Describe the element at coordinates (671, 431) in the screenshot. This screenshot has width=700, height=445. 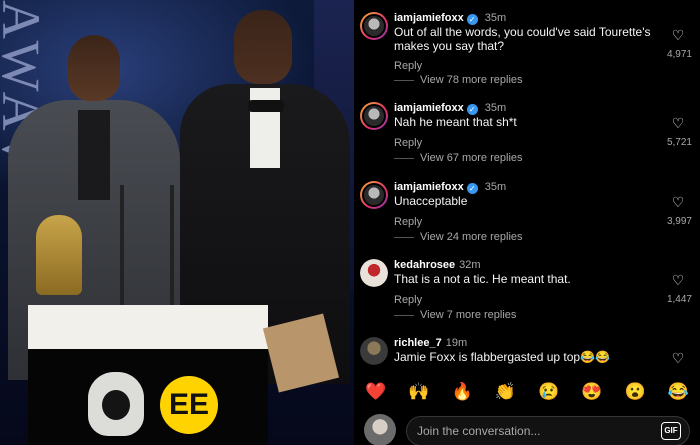
I see `gif-button: GIF` at that location.